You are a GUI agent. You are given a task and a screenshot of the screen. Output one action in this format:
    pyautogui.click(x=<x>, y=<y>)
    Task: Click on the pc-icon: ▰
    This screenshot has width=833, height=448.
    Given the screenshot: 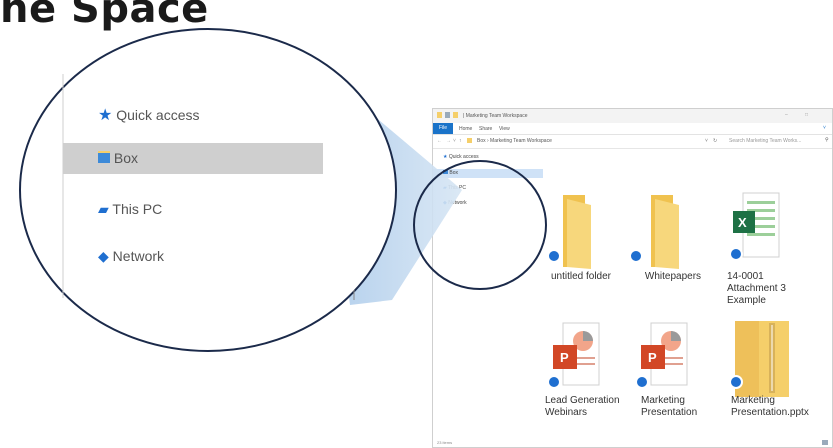 What is the action you would take?
    pyautogui.click(x=103, y=209)
    